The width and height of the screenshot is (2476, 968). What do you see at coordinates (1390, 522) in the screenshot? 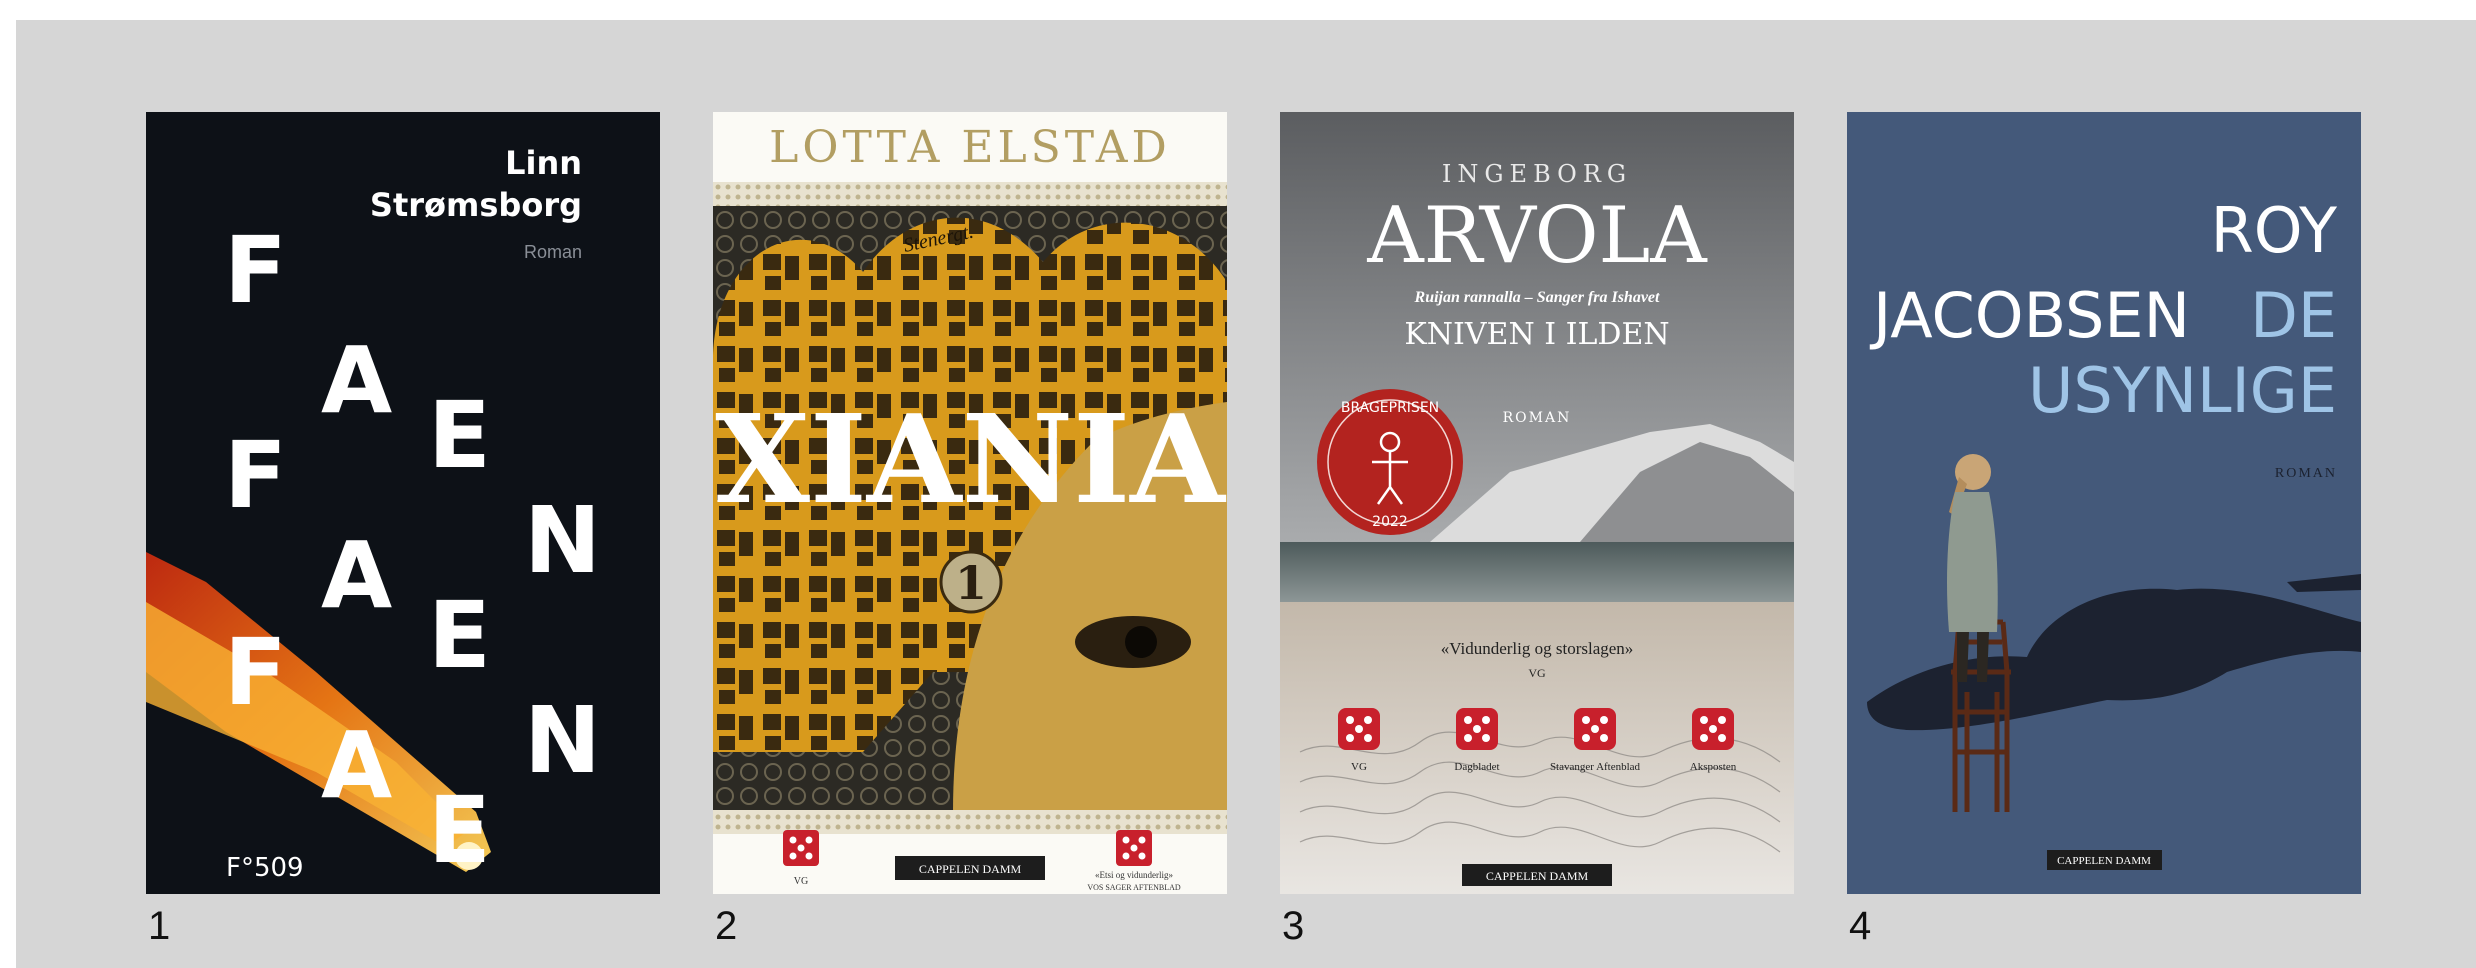
I see `award-year: 2022` at bounding box center [1390, 522].